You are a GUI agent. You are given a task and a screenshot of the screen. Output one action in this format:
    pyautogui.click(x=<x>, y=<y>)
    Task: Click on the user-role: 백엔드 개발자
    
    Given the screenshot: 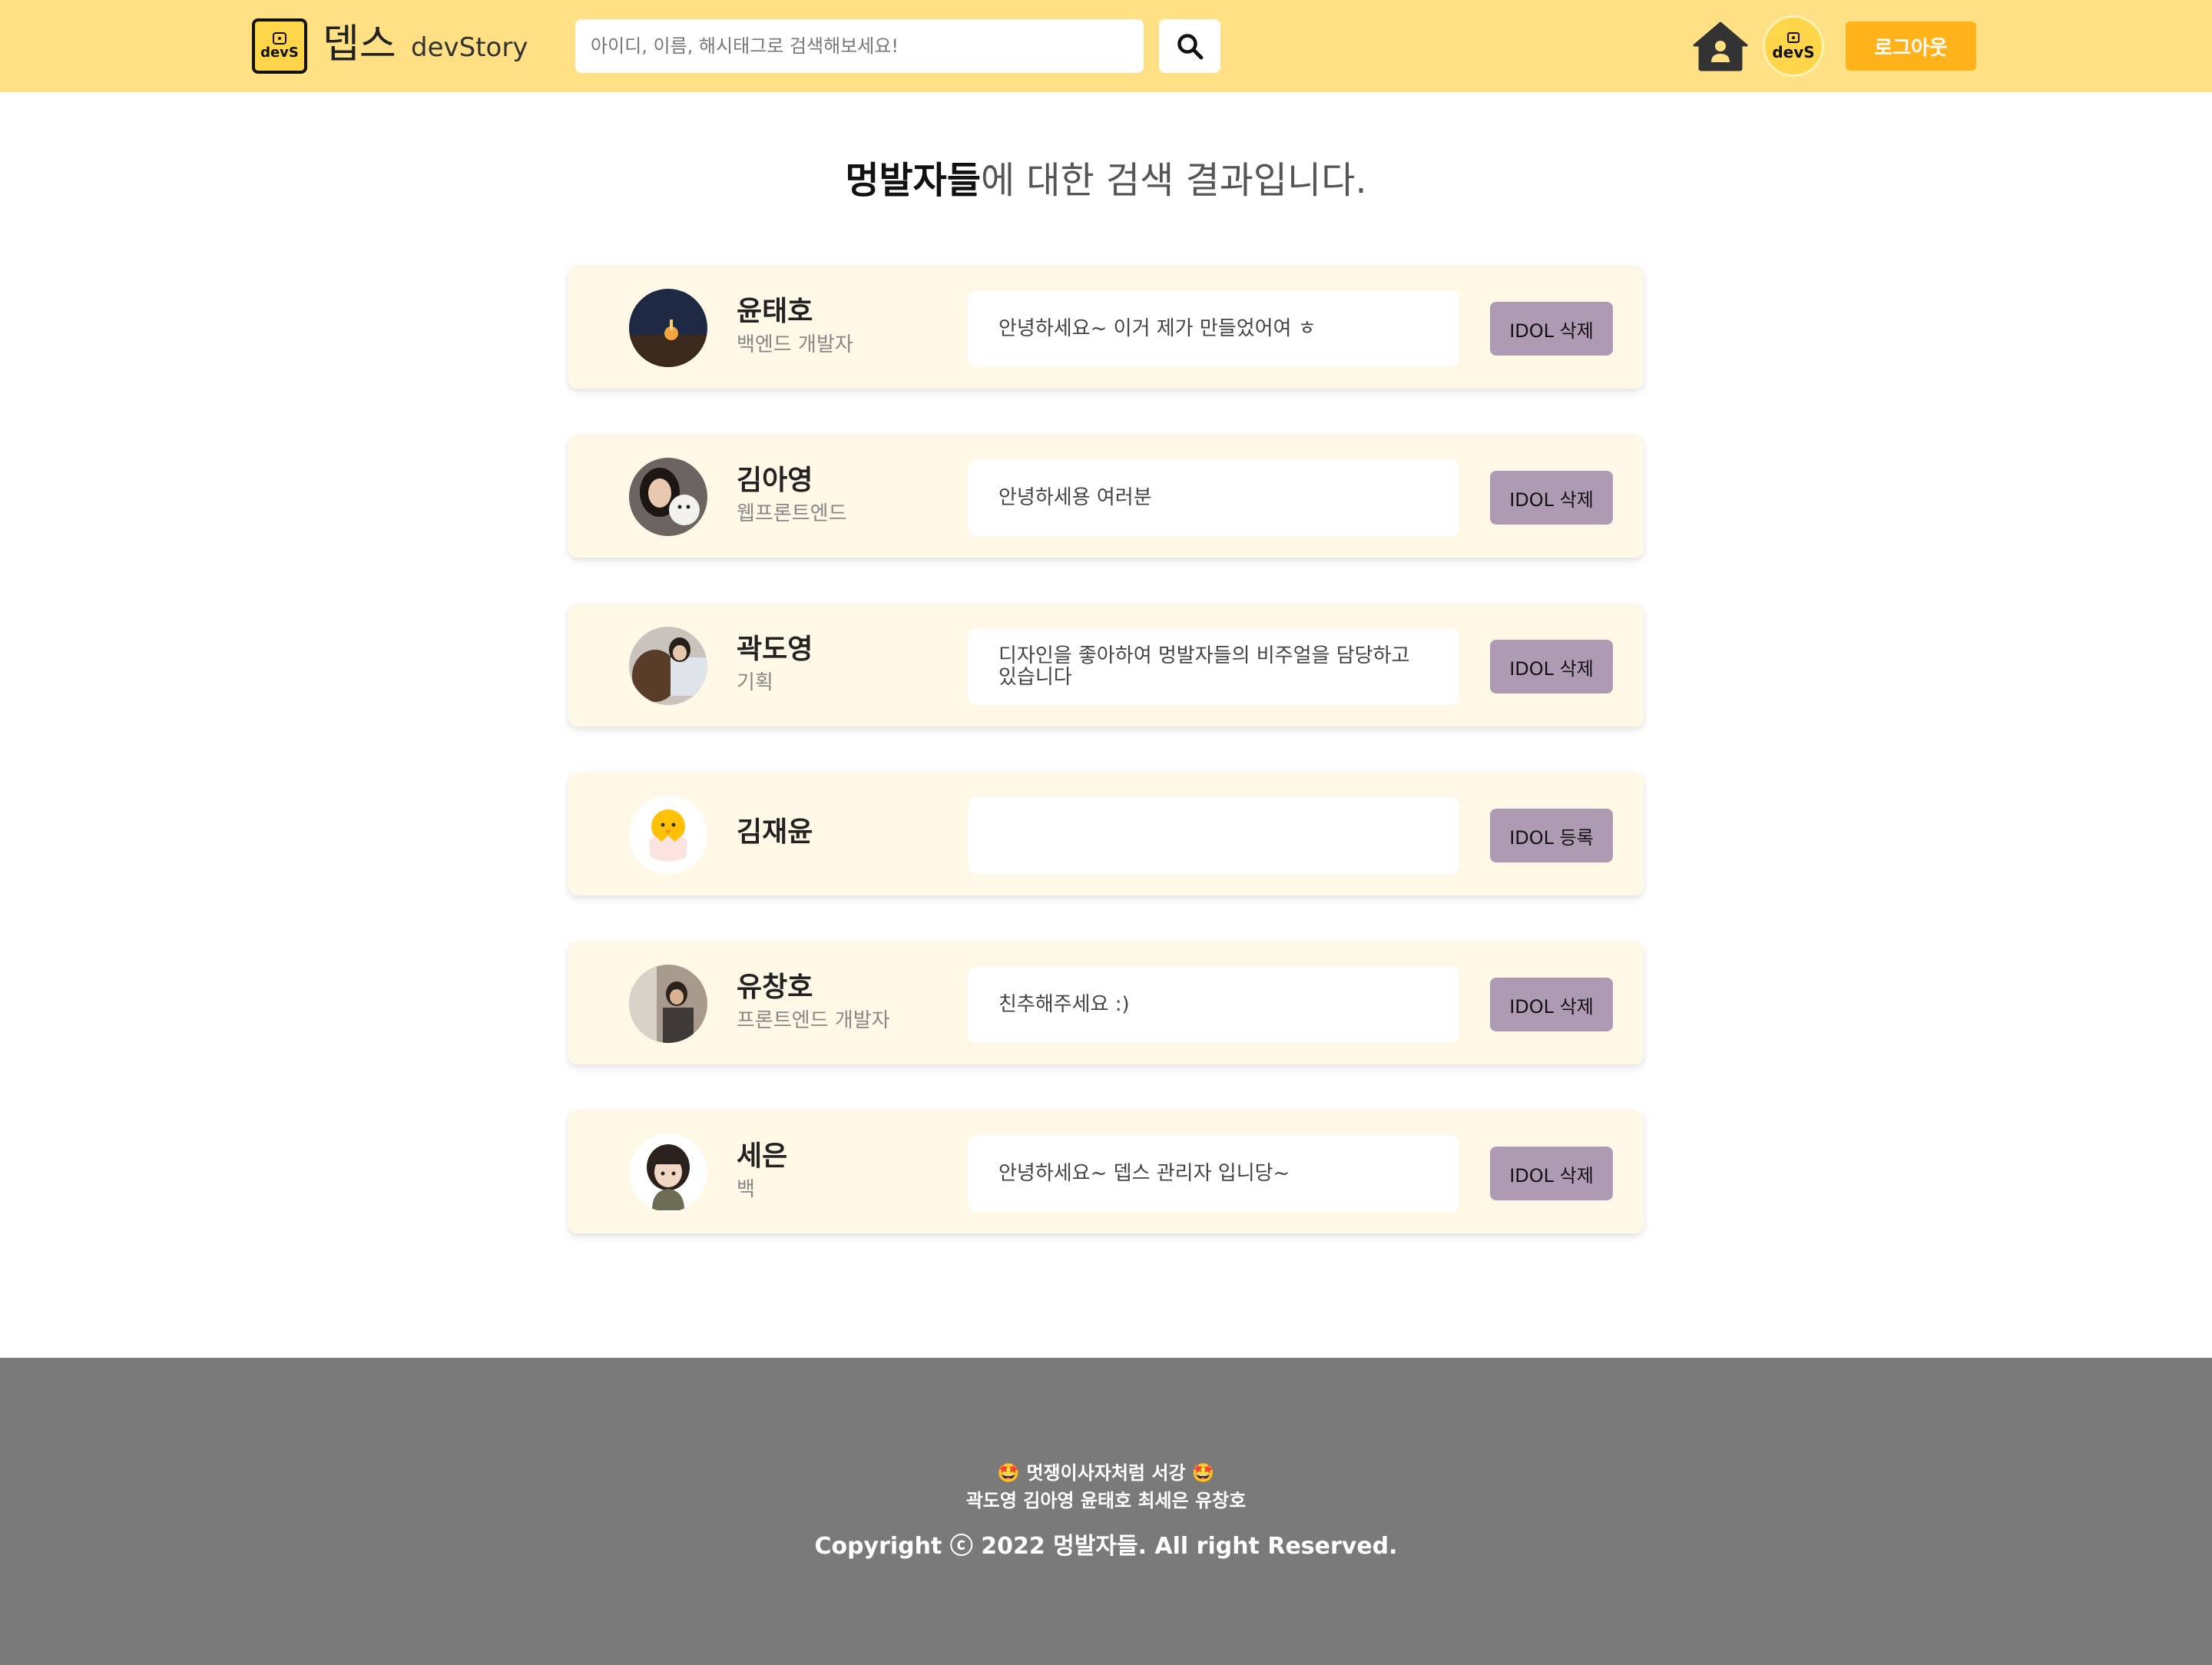 What is the action you would take?
    pyautogui.click(x=795, y=345)
    